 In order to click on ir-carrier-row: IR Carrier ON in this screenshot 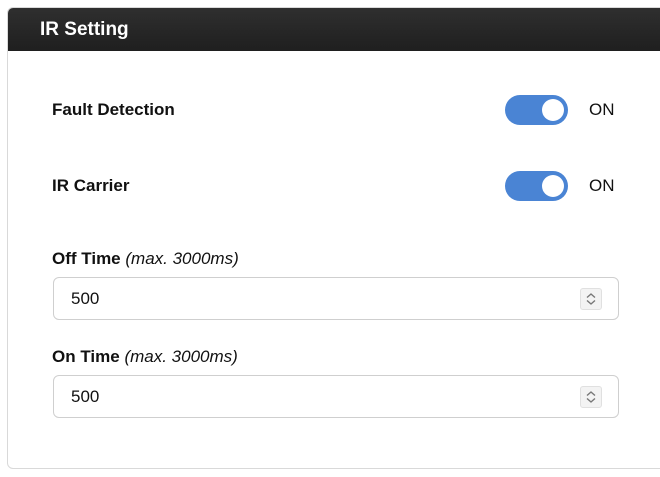, I will do `click(337, 186)`.